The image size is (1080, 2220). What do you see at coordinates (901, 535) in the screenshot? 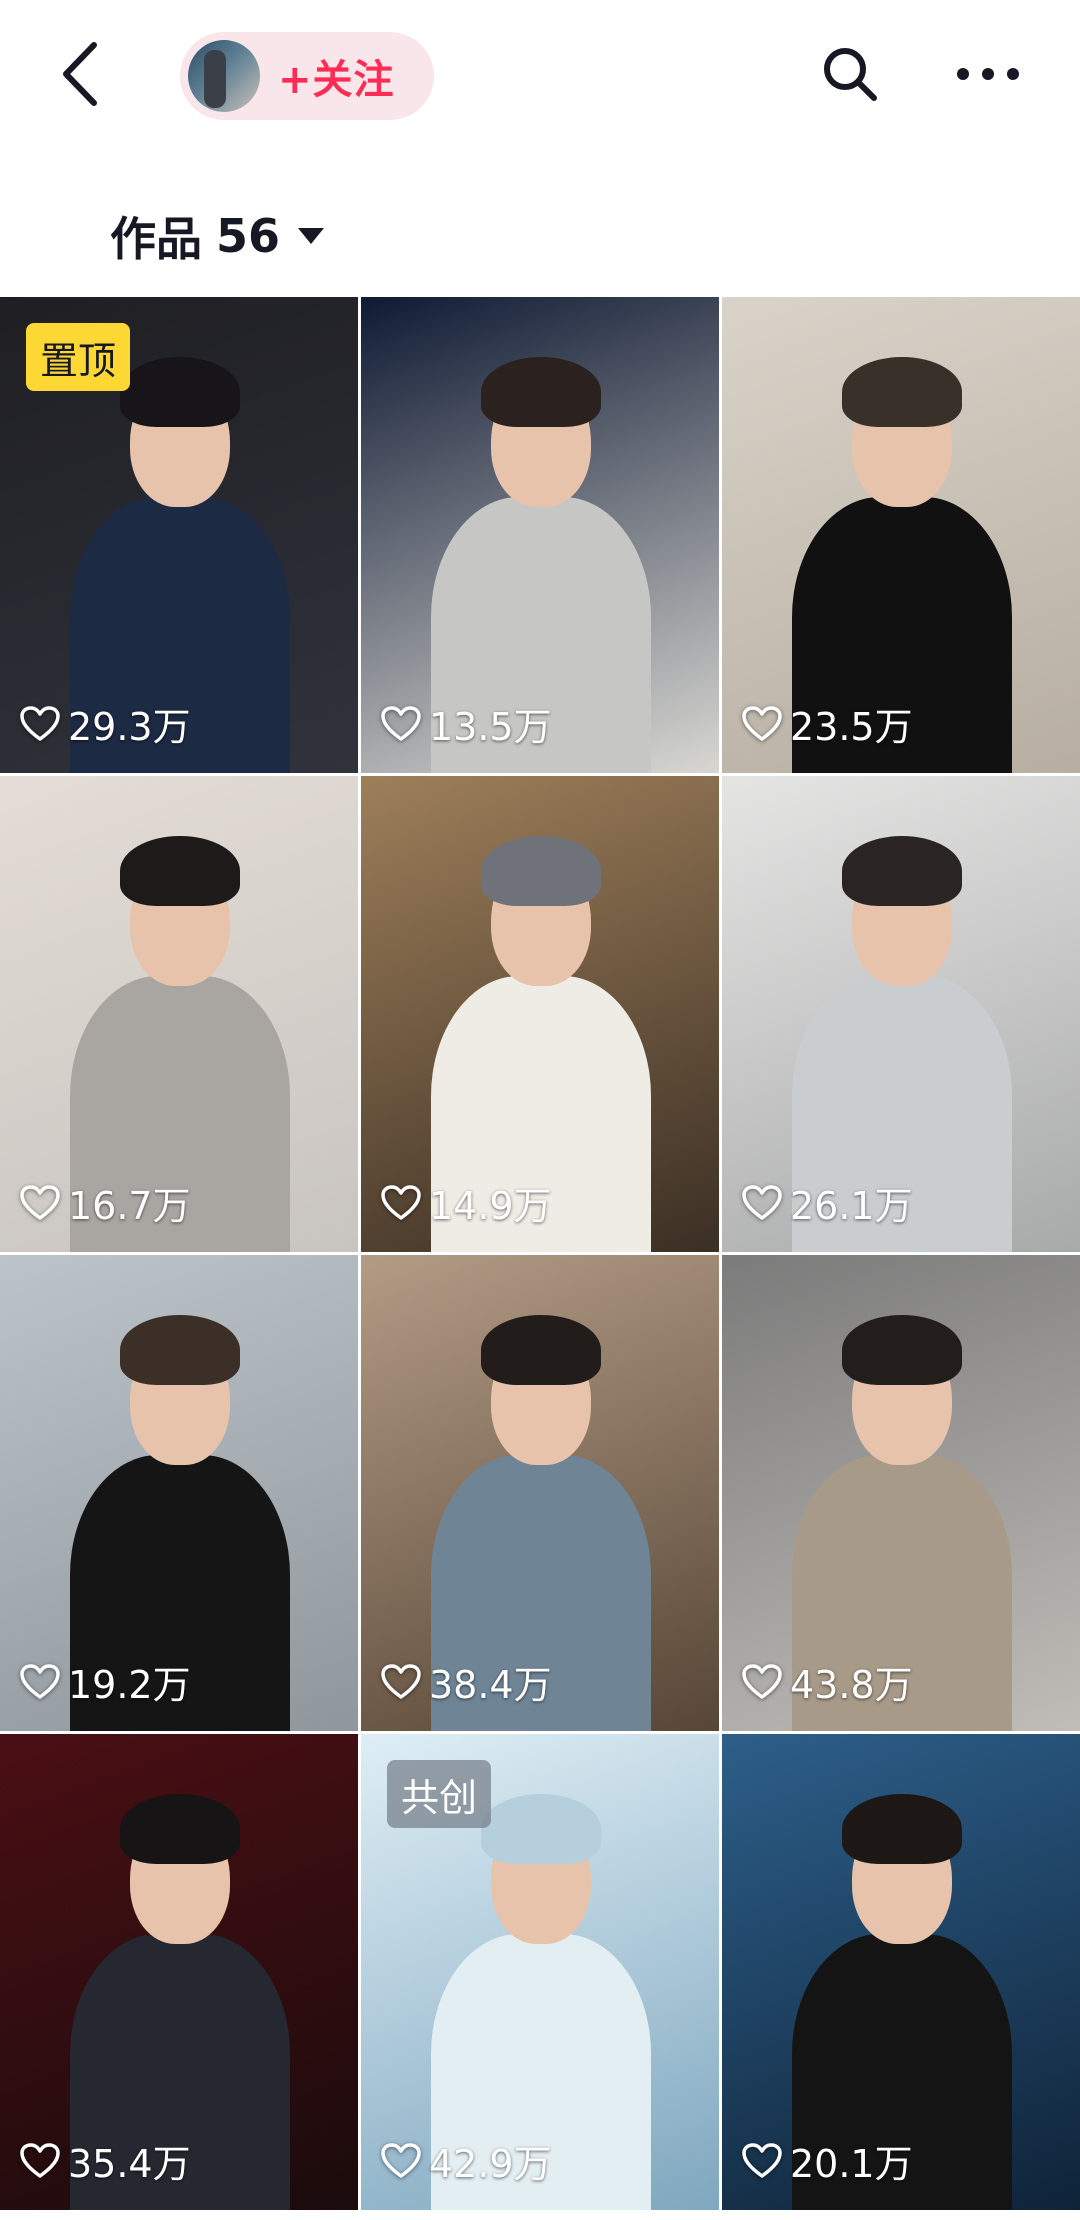
I see `video-tile: 23.5万` at bounding box center [901, 535].